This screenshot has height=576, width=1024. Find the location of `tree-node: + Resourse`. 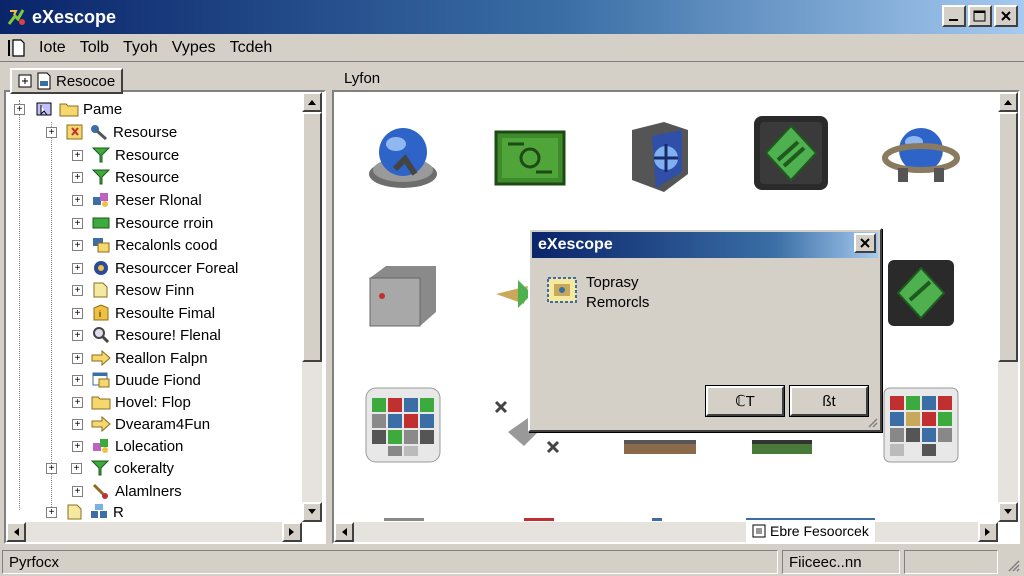

tree-node: + Resourse is located at coordinates (111, 132).